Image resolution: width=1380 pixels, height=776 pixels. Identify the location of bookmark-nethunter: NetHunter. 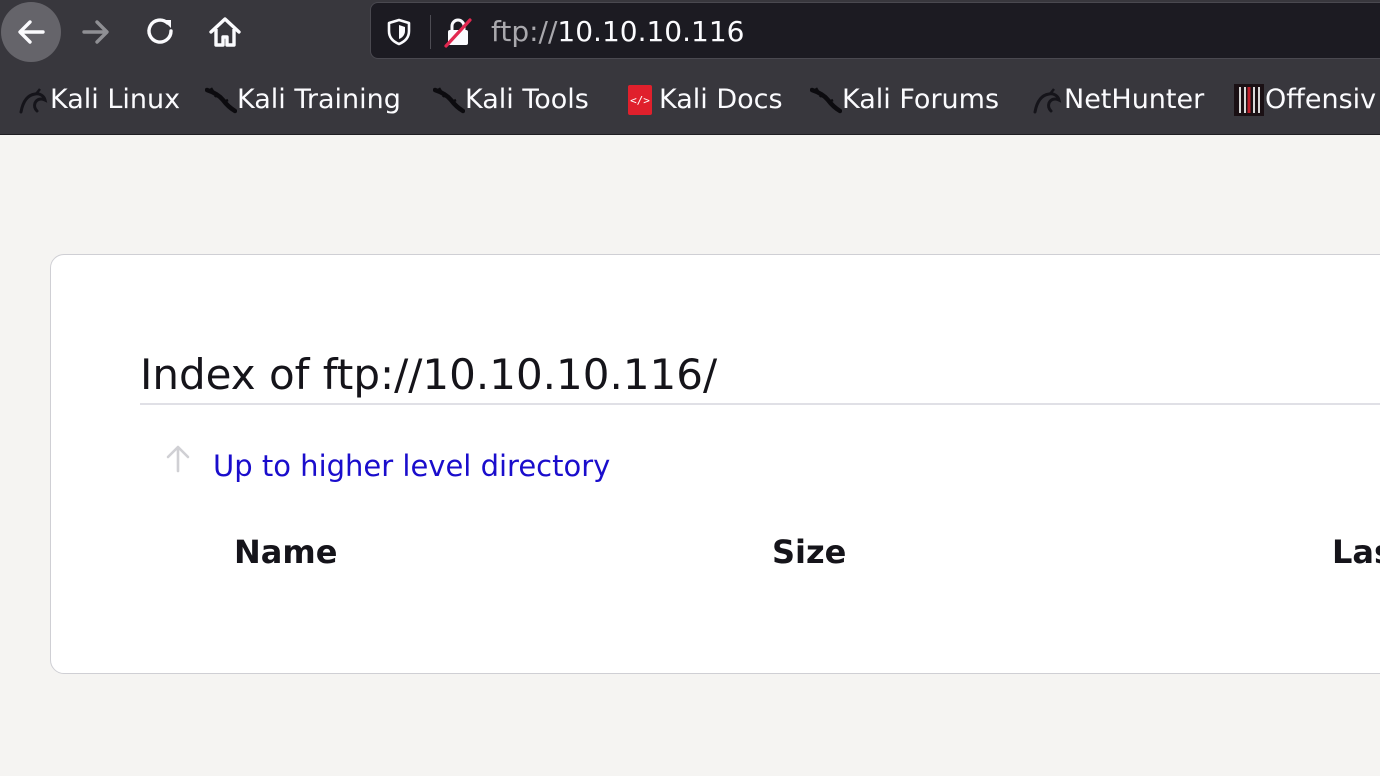
(1118, 100).